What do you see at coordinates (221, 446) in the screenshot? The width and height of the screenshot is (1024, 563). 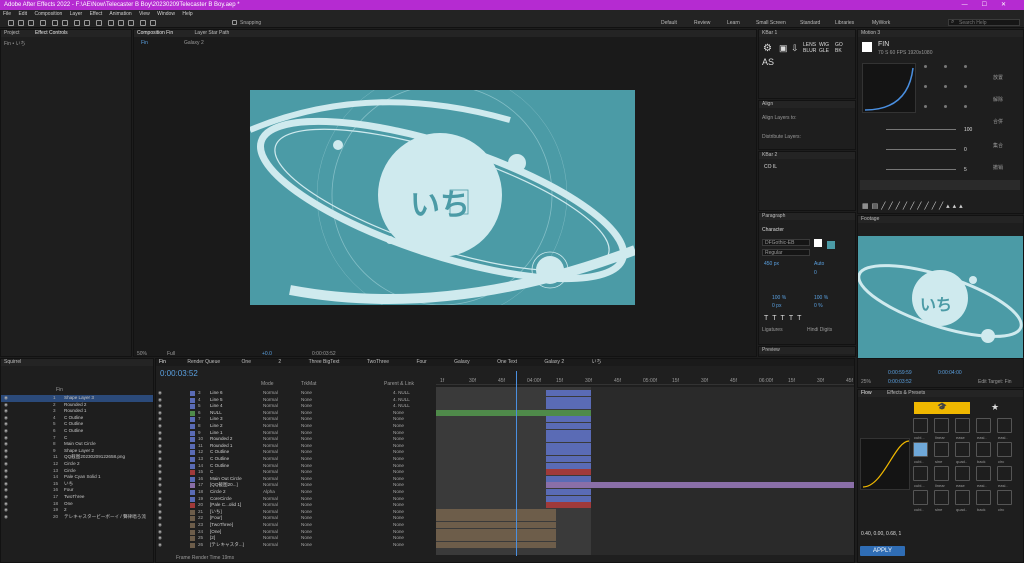 I see `layer-name: Rounded 1` at bounding box center [221, 446].